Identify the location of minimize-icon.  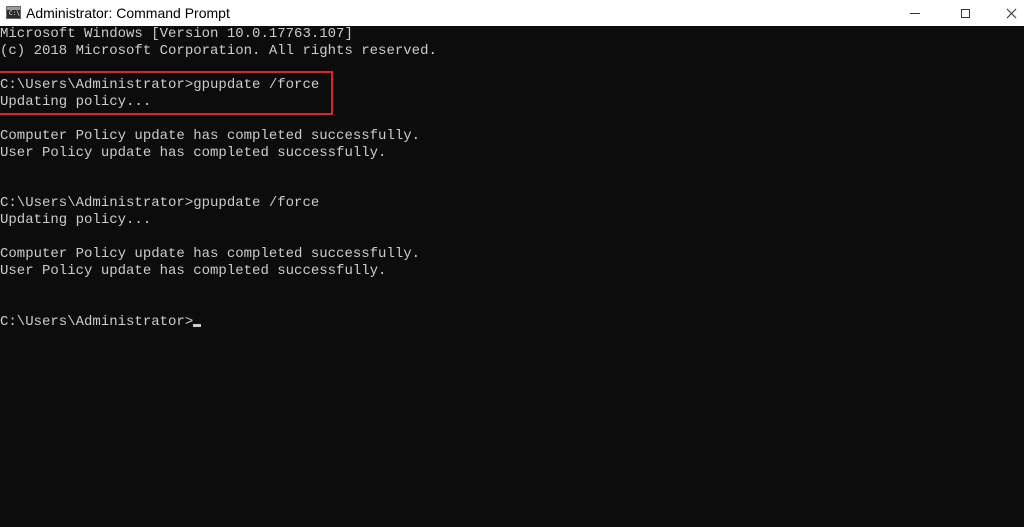
(915, 13).